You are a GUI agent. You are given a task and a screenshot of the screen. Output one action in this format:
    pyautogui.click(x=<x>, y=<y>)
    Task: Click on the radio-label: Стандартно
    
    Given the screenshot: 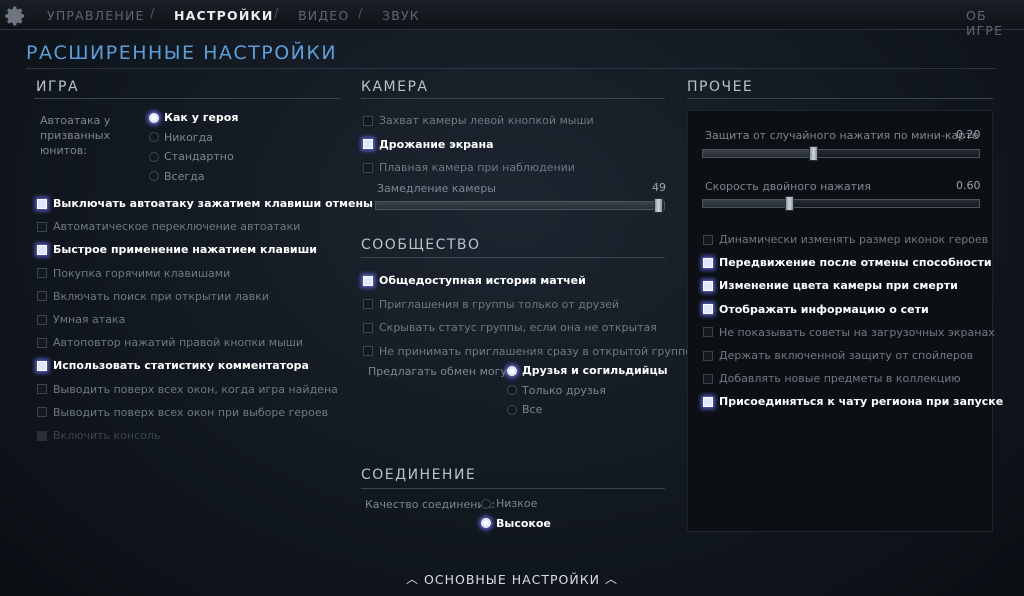 What is the action you would take?
    pyautogui.click(x=199, y=156)
    